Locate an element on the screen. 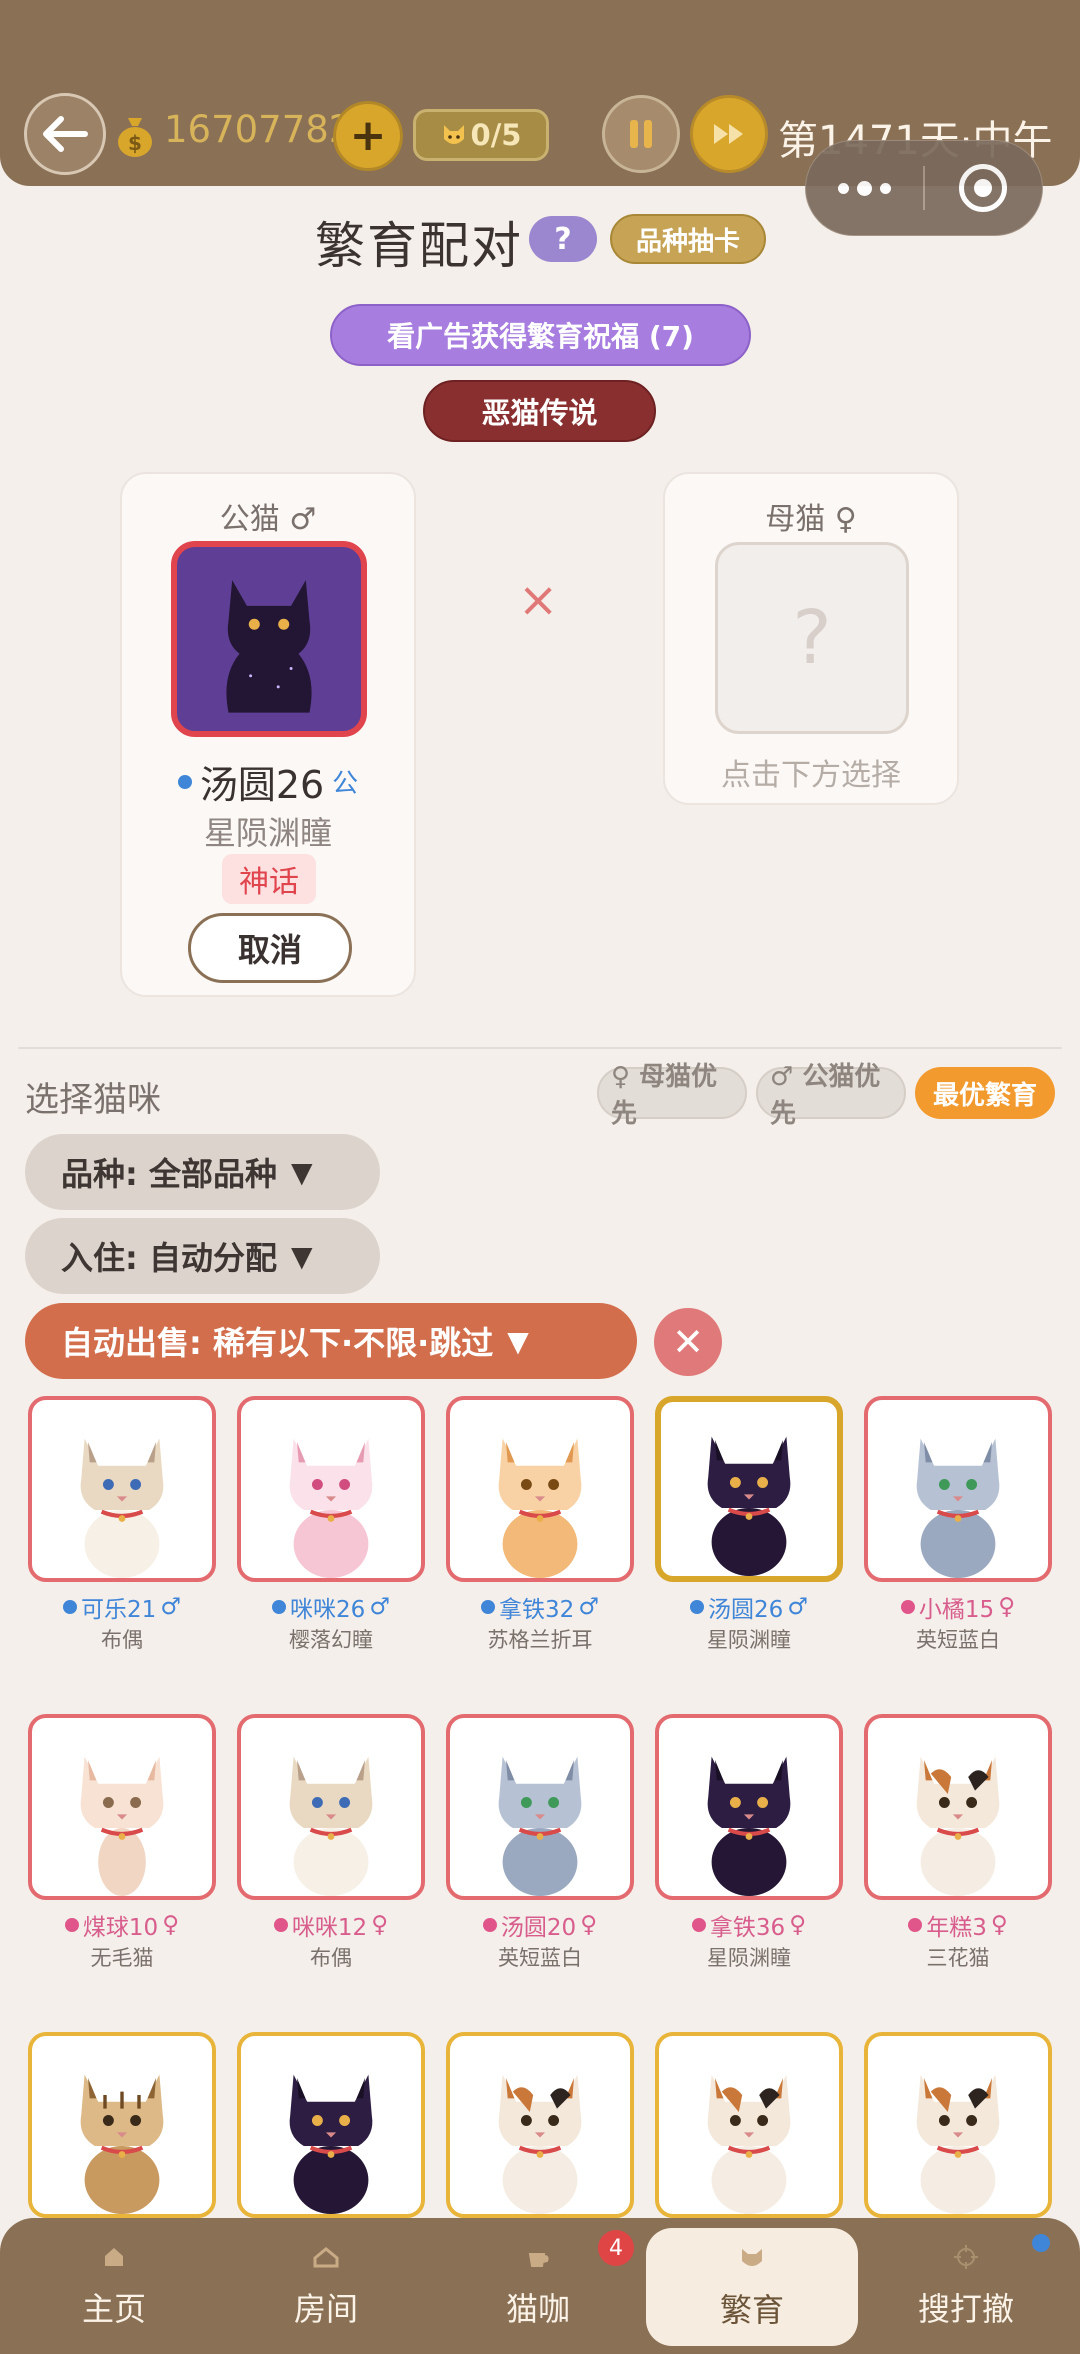 This screenshot has width=1080, height=2354. money-bag-icon: $ is located at coordinates (135, 137).